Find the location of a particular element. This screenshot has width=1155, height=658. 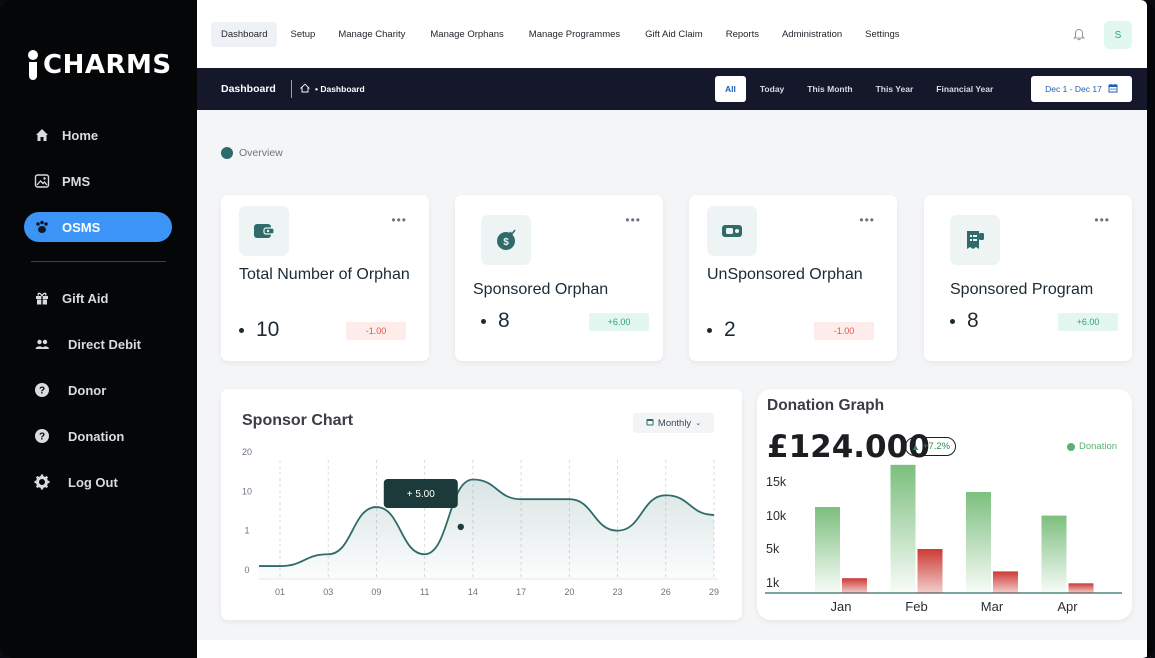

bottom-panel-edge is located at coordinates (672, 649).